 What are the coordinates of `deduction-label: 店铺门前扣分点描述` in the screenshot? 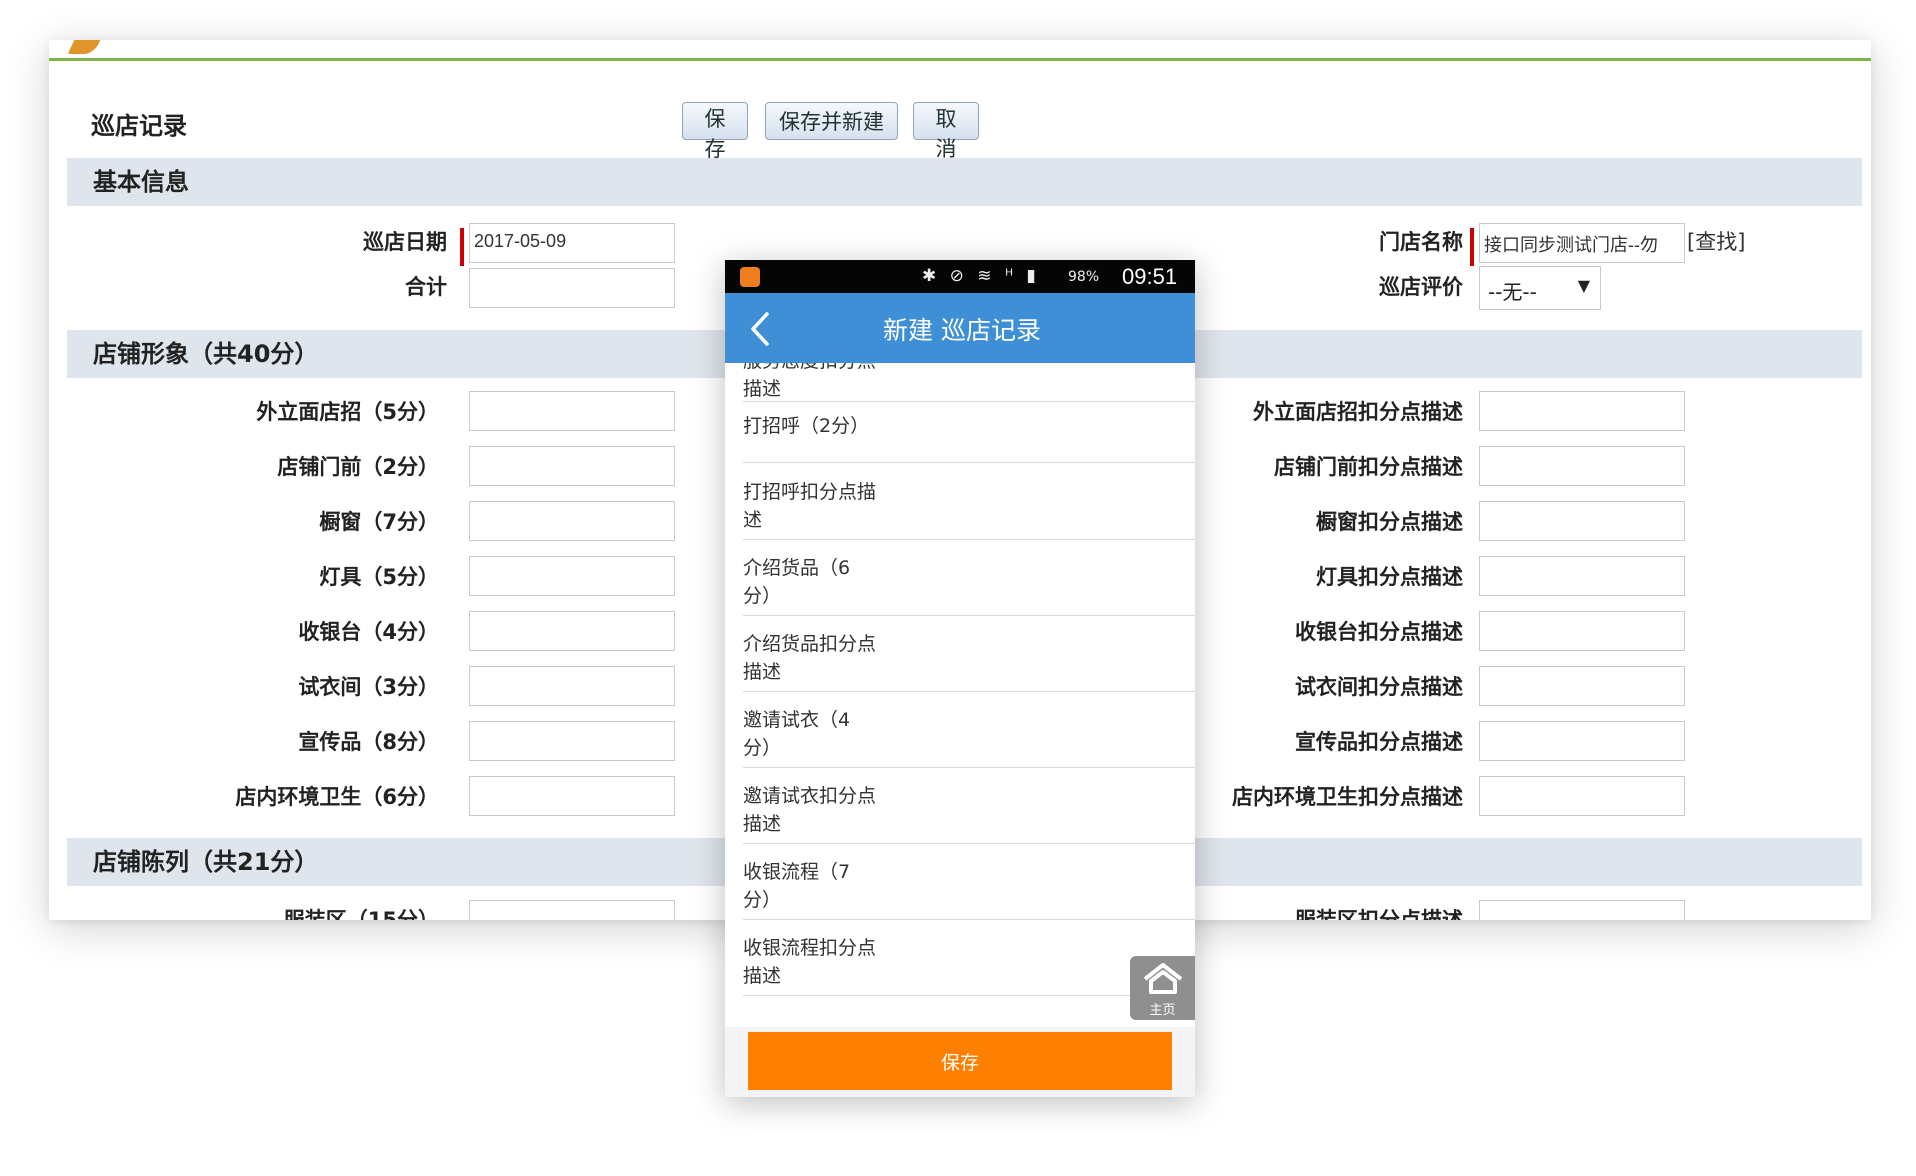 It's located at (1368, 467).